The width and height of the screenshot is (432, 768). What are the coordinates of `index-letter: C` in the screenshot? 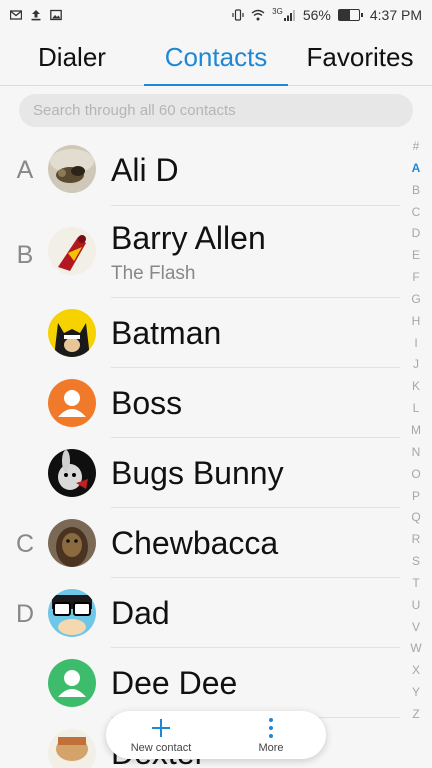 It's located at (416, 212).